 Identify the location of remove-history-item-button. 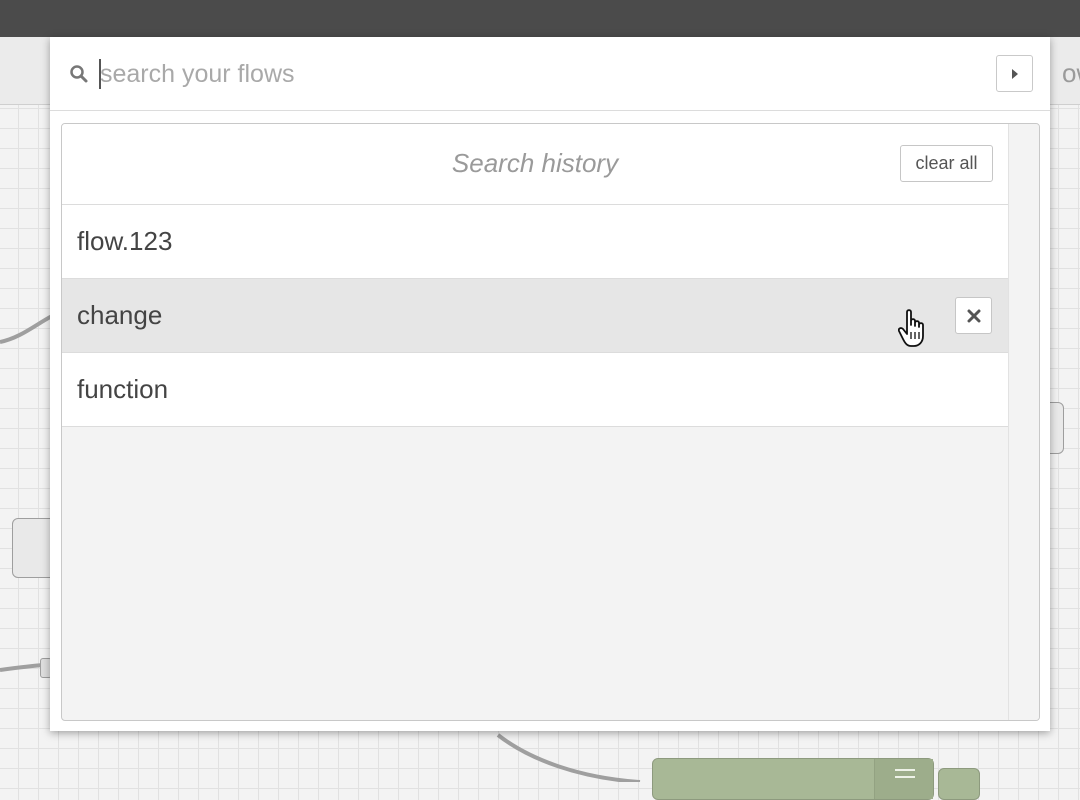
(973, 315).